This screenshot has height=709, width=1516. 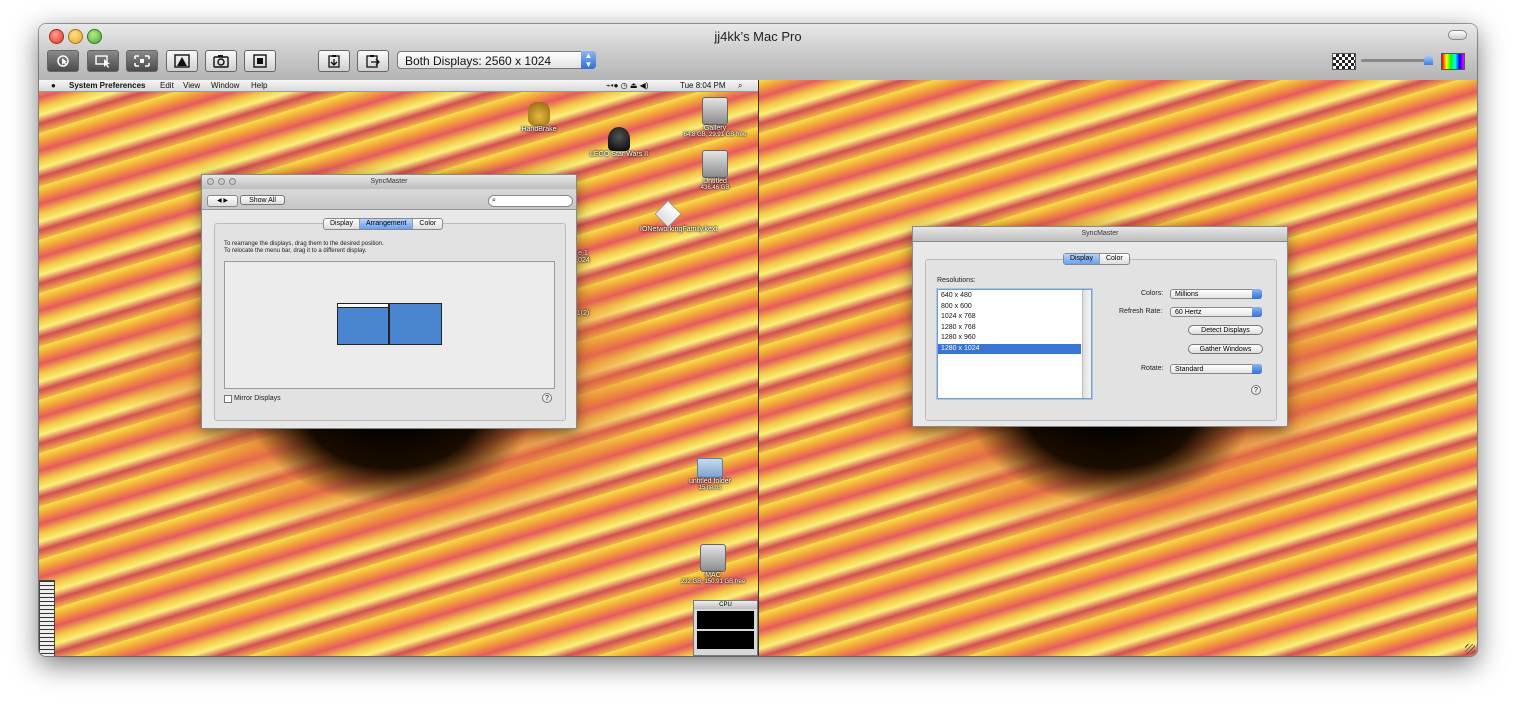 I want to click on menu-help: Help, so click(x=259, y=85).